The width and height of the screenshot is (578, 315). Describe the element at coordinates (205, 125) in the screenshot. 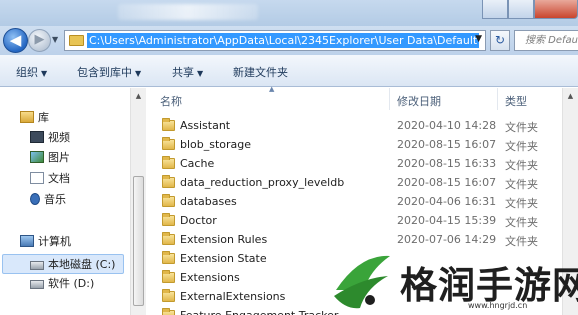

I see `file-name: Assistant` at that location.